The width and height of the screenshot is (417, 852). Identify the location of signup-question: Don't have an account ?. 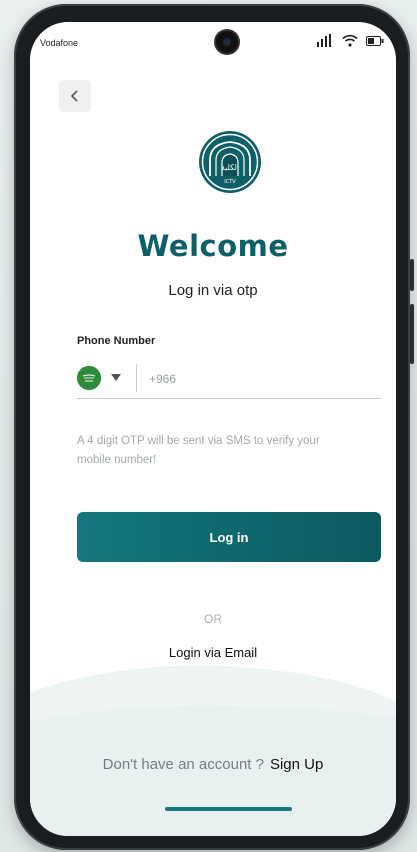
(183, 764).